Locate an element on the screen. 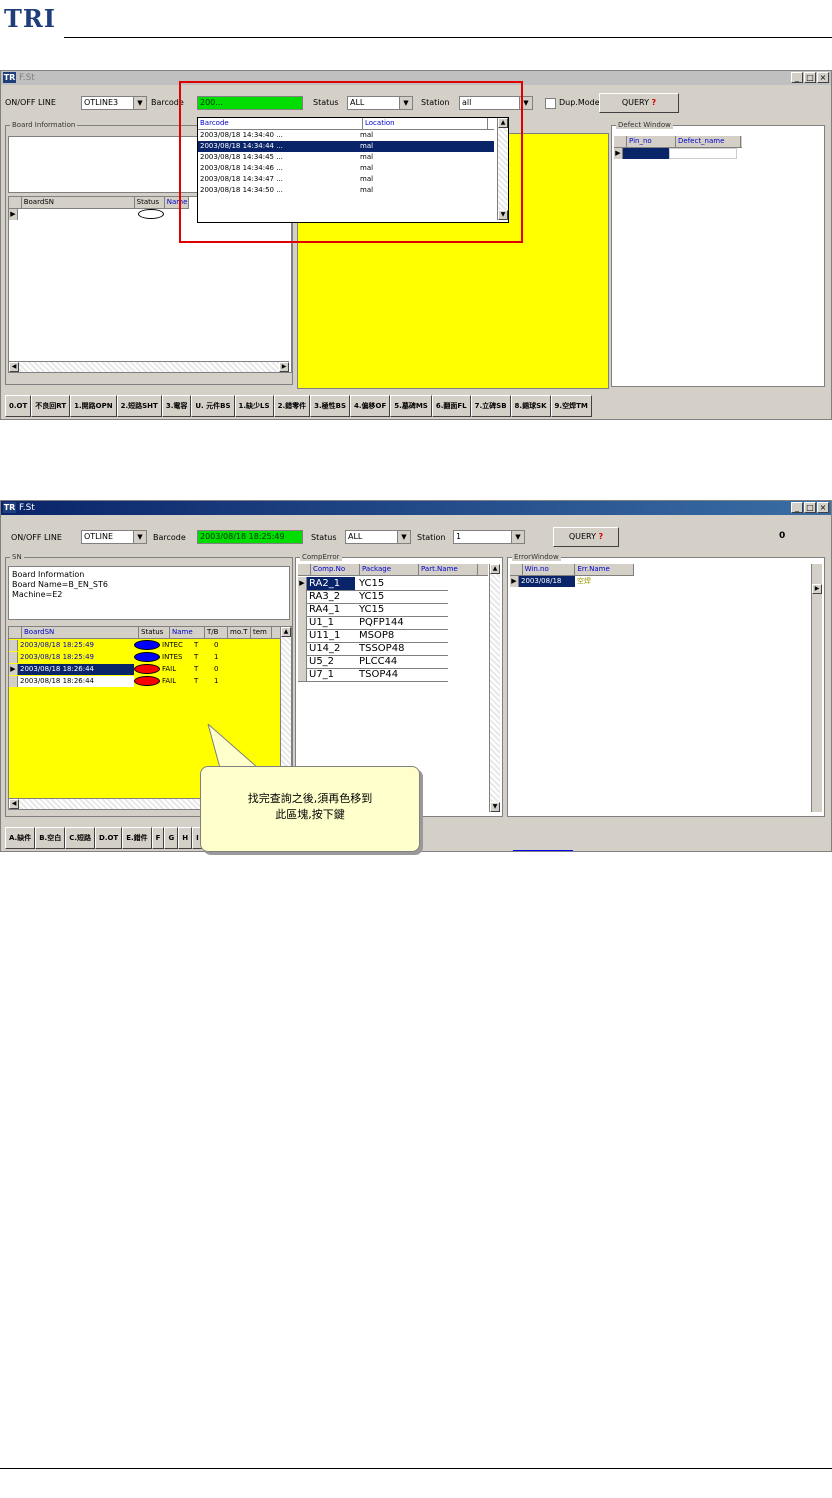 Image resolution: width=832 pixels, height=1498 pixels. defect-tab: 8.錫球SK is located at coordinates (530, 406).